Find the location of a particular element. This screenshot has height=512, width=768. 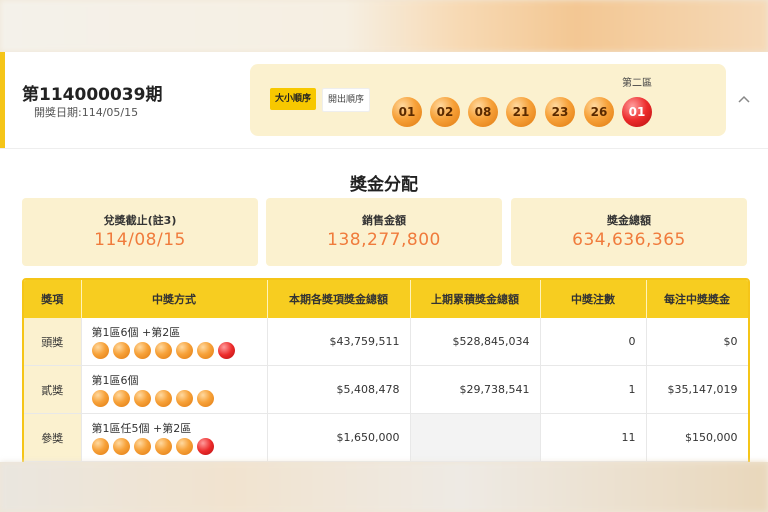

blurred-background-bottom is located at coordinates (384, 487).